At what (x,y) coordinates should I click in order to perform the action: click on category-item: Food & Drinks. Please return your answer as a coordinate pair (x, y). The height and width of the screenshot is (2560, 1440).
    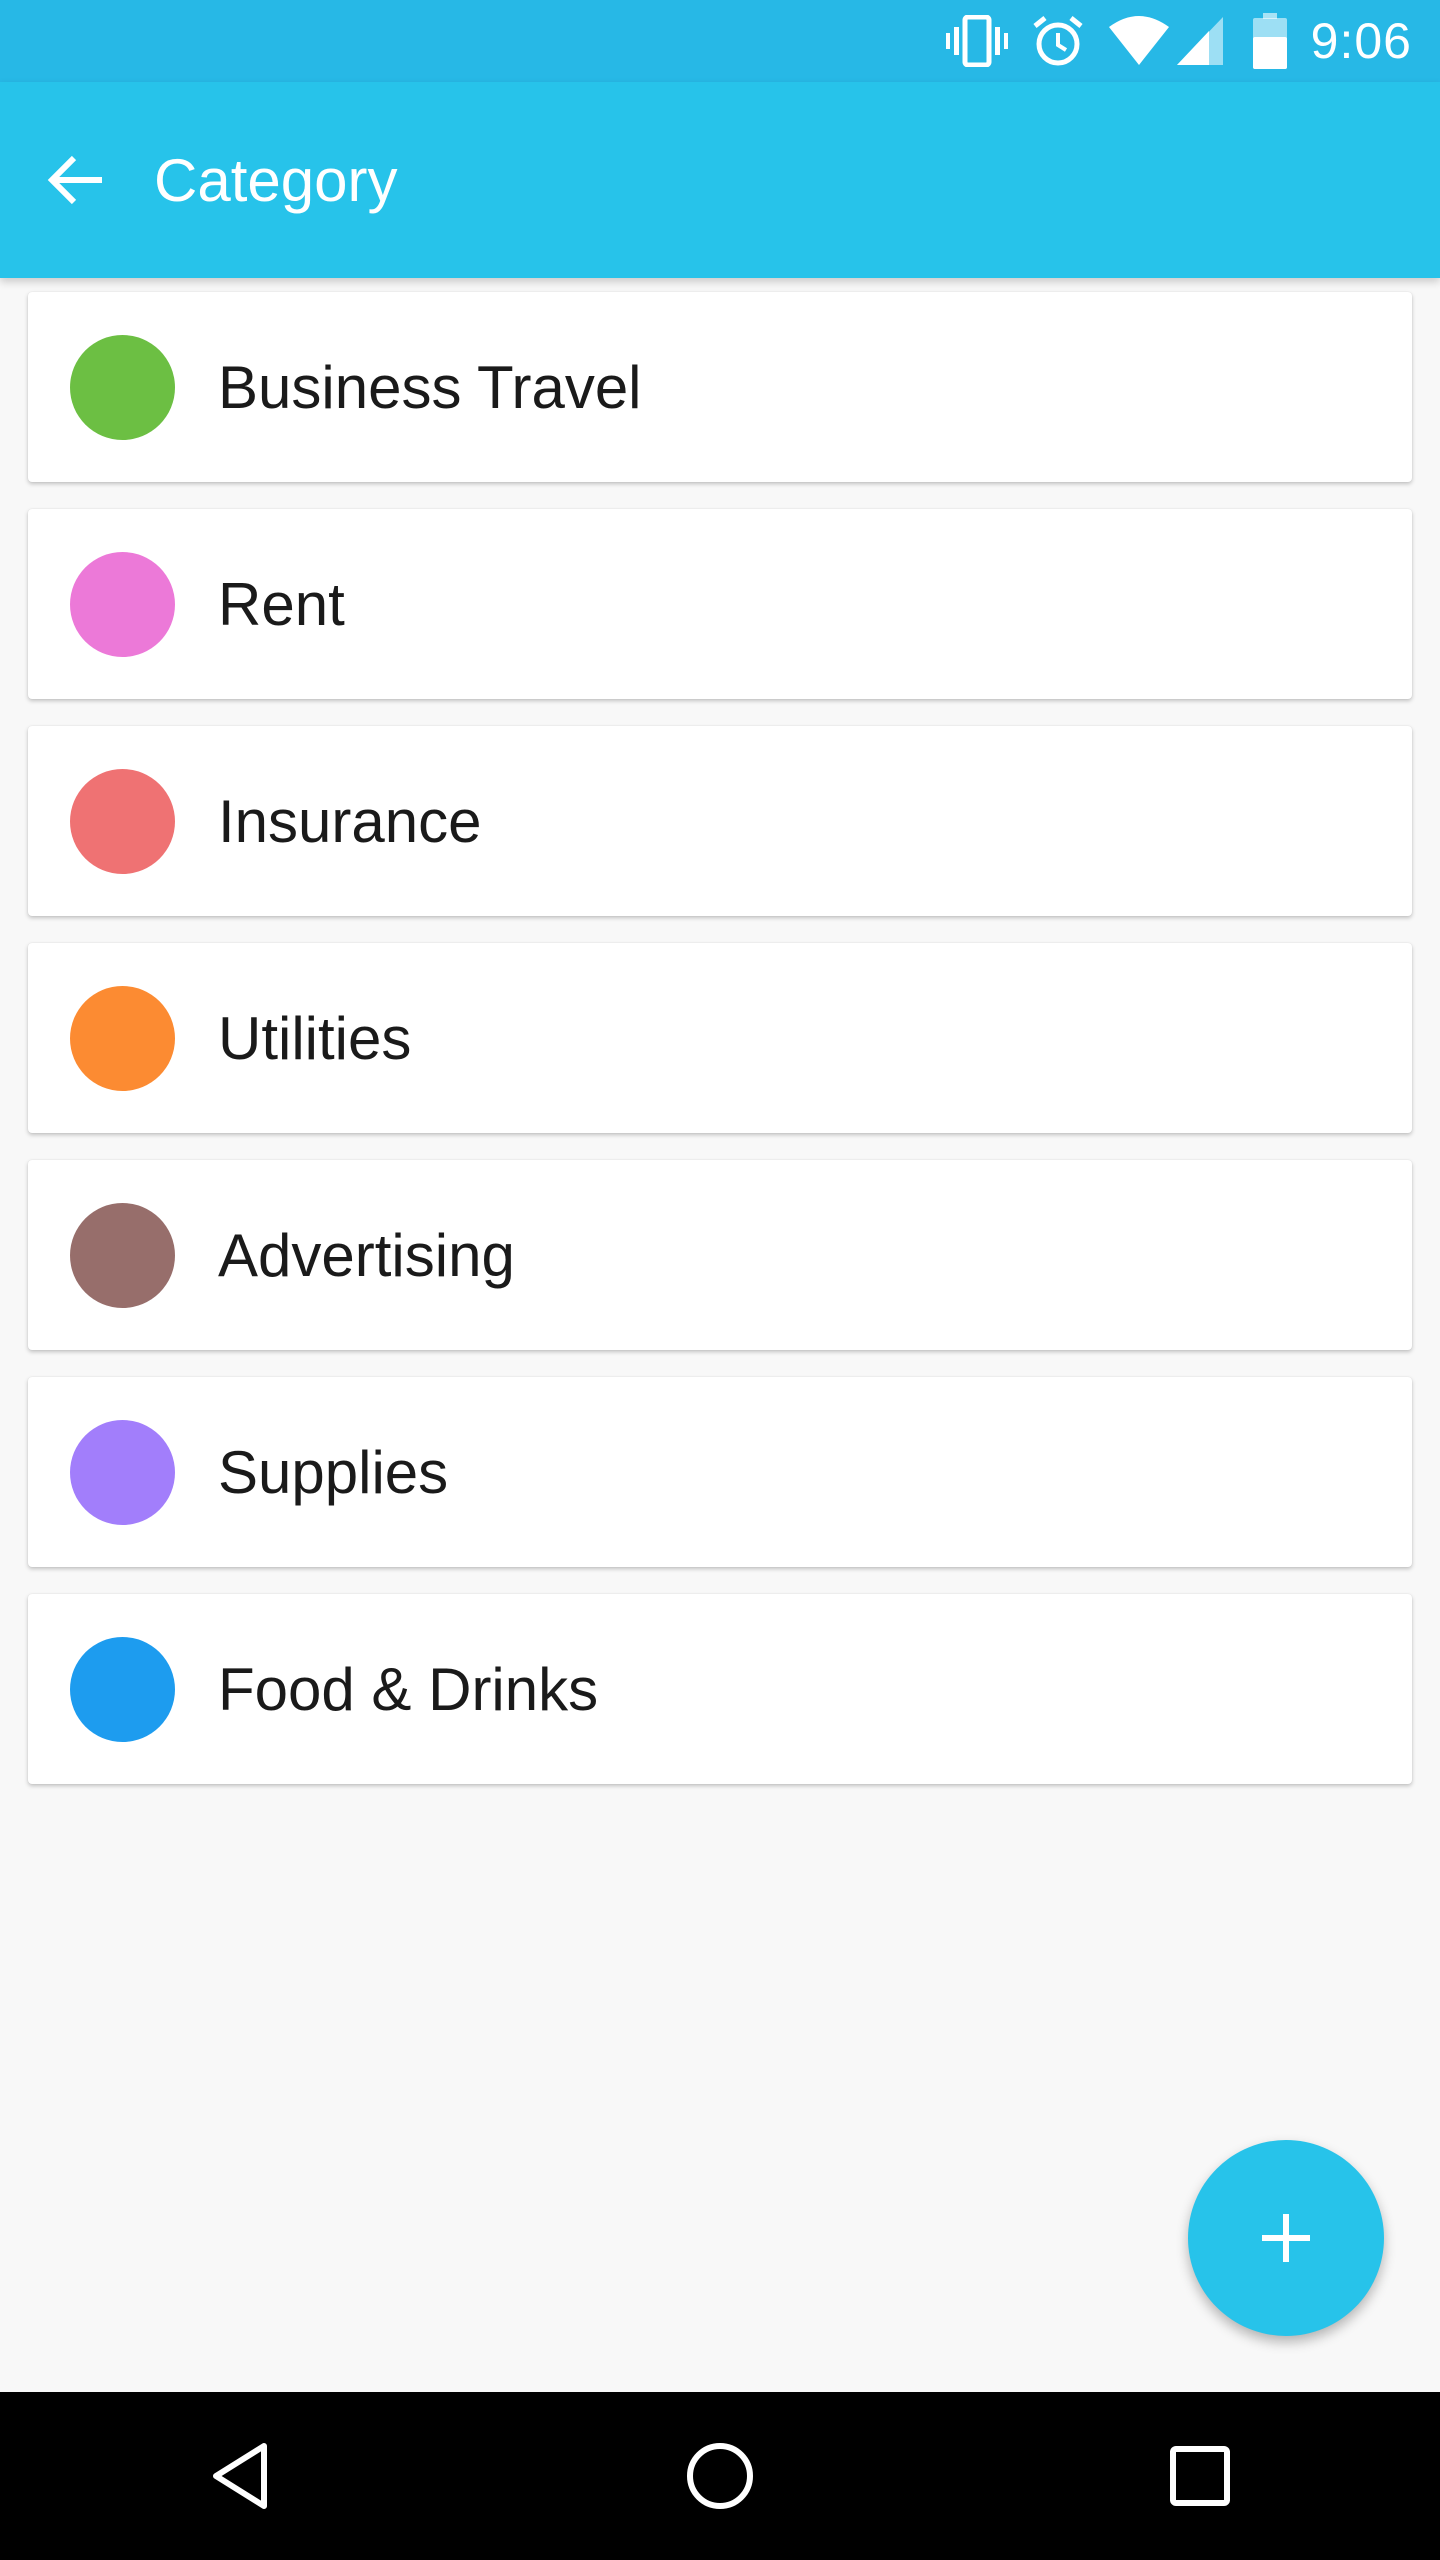
    Looking at the image, I should click on (720, 1689).